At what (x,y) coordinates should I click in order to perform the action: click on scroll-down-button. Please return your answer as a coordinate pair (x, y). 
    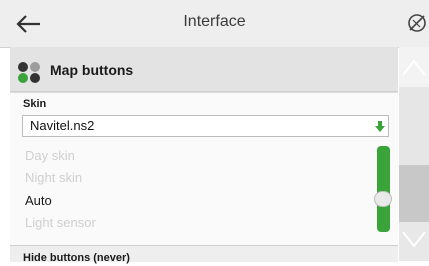
    Looking at the image, I should click on (414, 241).